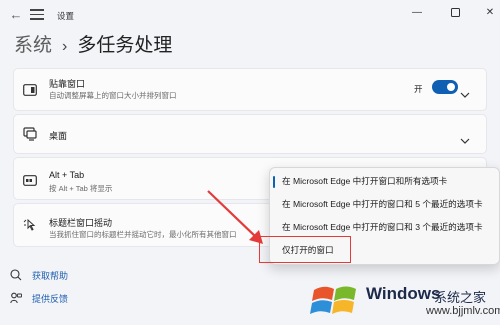 The width and height of the screenshot is (500, 325). I want to click on red-arrow-annotation, so click(235, 217).